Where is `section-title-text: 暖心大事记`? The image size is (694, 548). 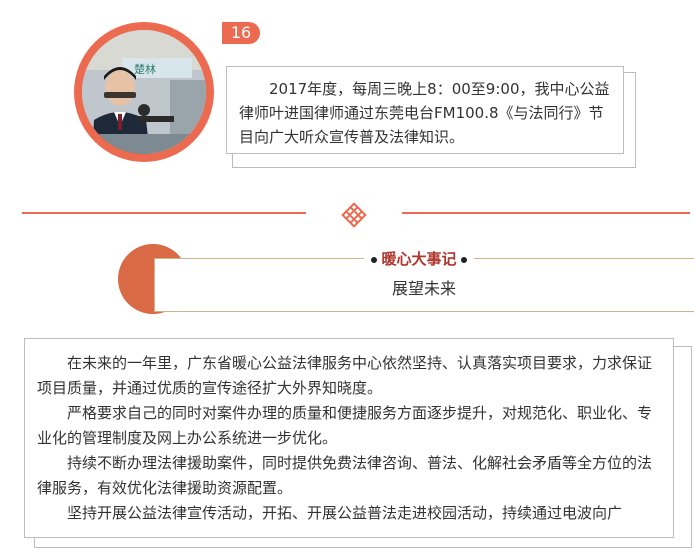 section-title-text: 暖心大事记 is located at coordinates (419, 259).